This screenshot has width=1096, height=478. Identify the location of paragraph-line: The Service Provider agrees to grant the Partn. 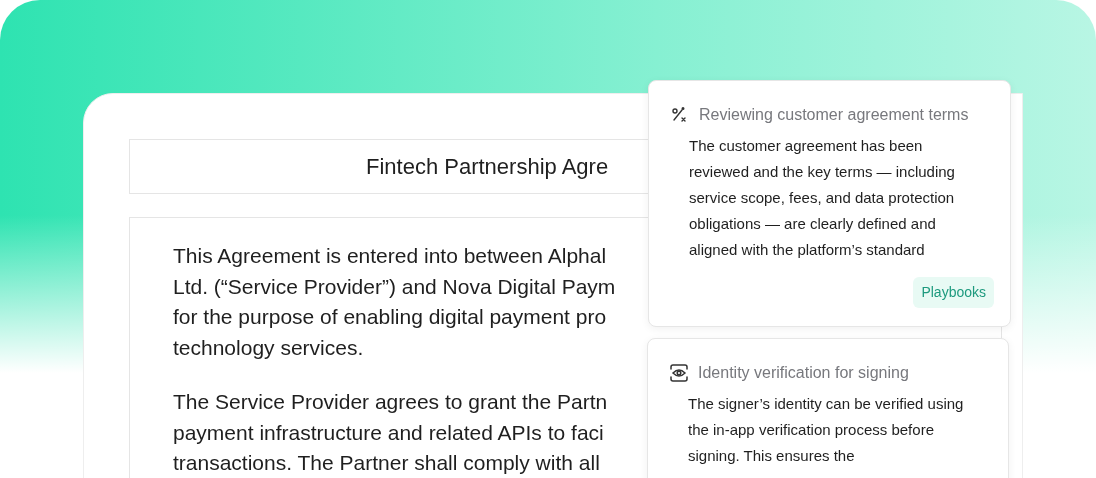
(390, 402).